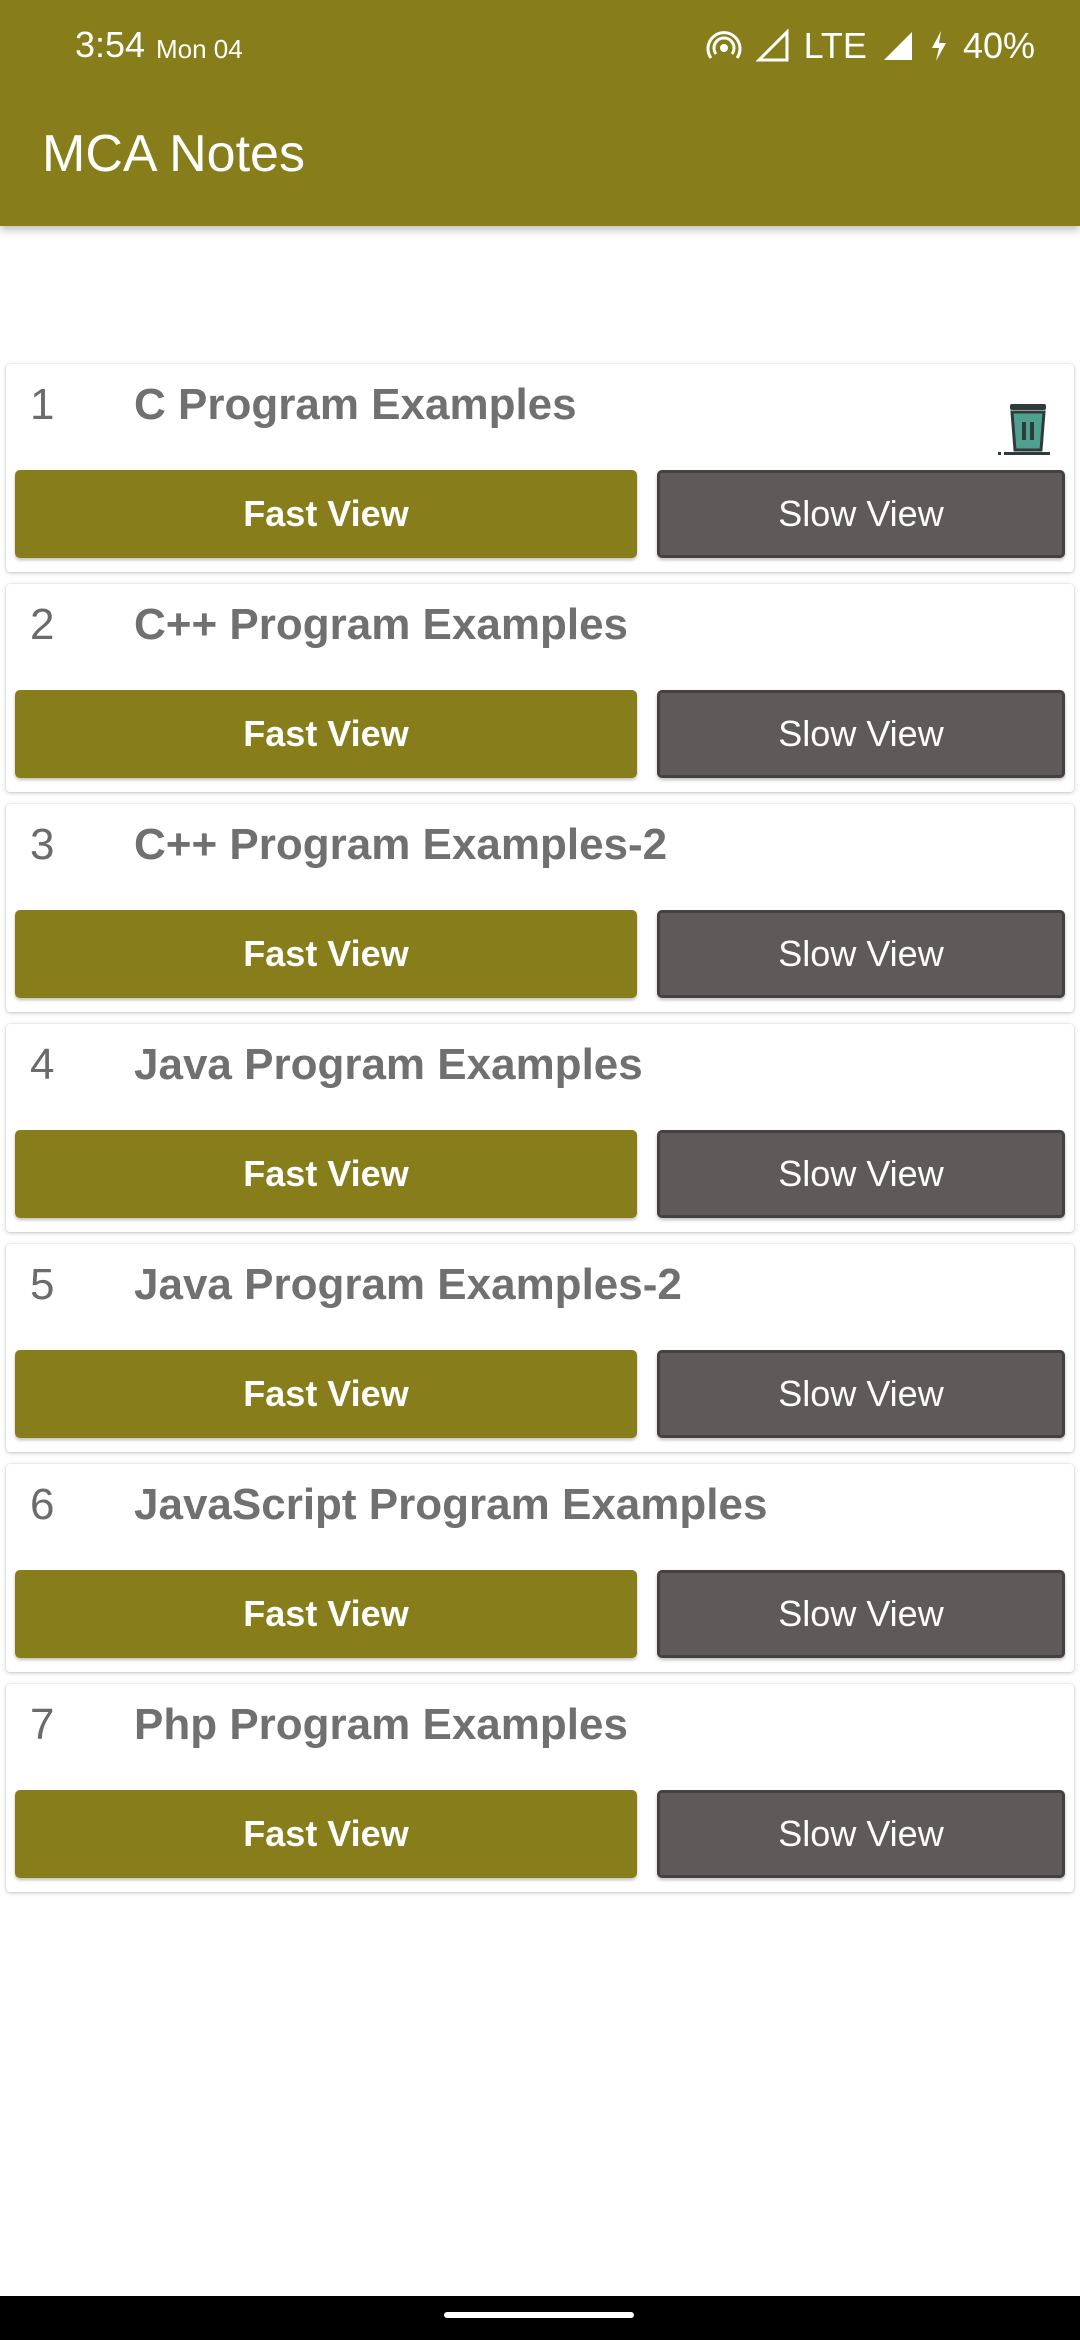  Describe the element at coordinates (42, 1284) in the screenshot. I see `item-number: 5` at that location.